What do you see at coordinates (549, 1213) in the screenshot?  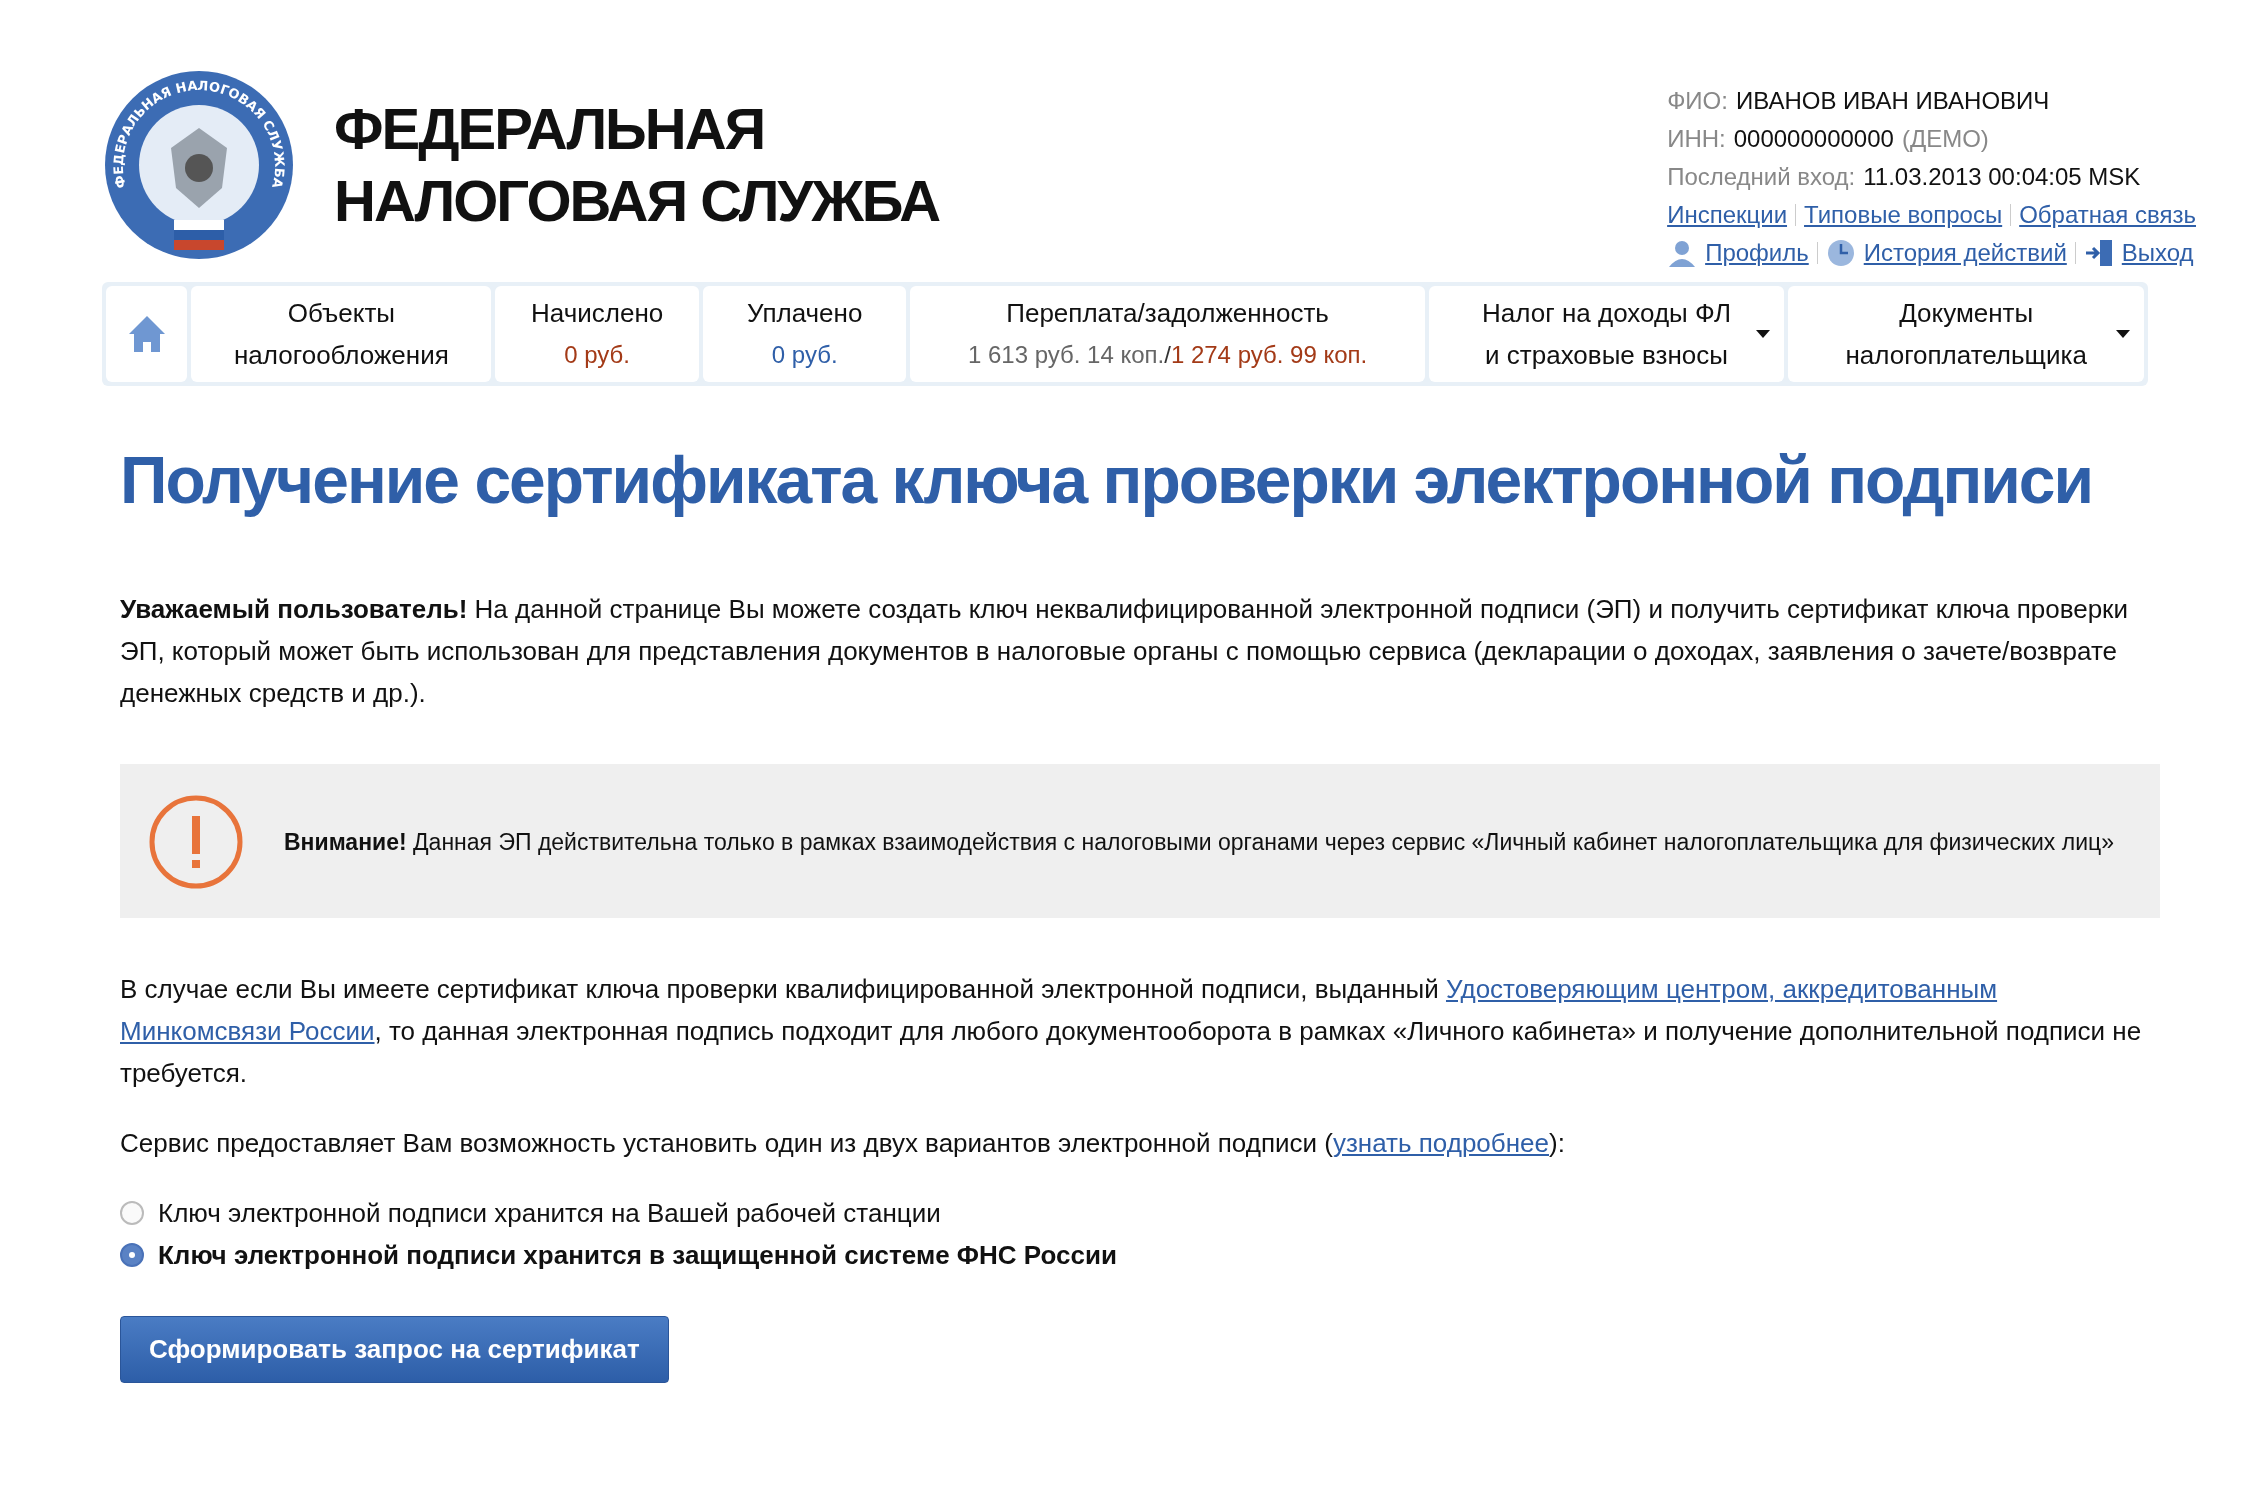 I see `radio-label: Ключ электронной подписи хранится на Вашей рабочей станции` at bounding box center [549, 1213].